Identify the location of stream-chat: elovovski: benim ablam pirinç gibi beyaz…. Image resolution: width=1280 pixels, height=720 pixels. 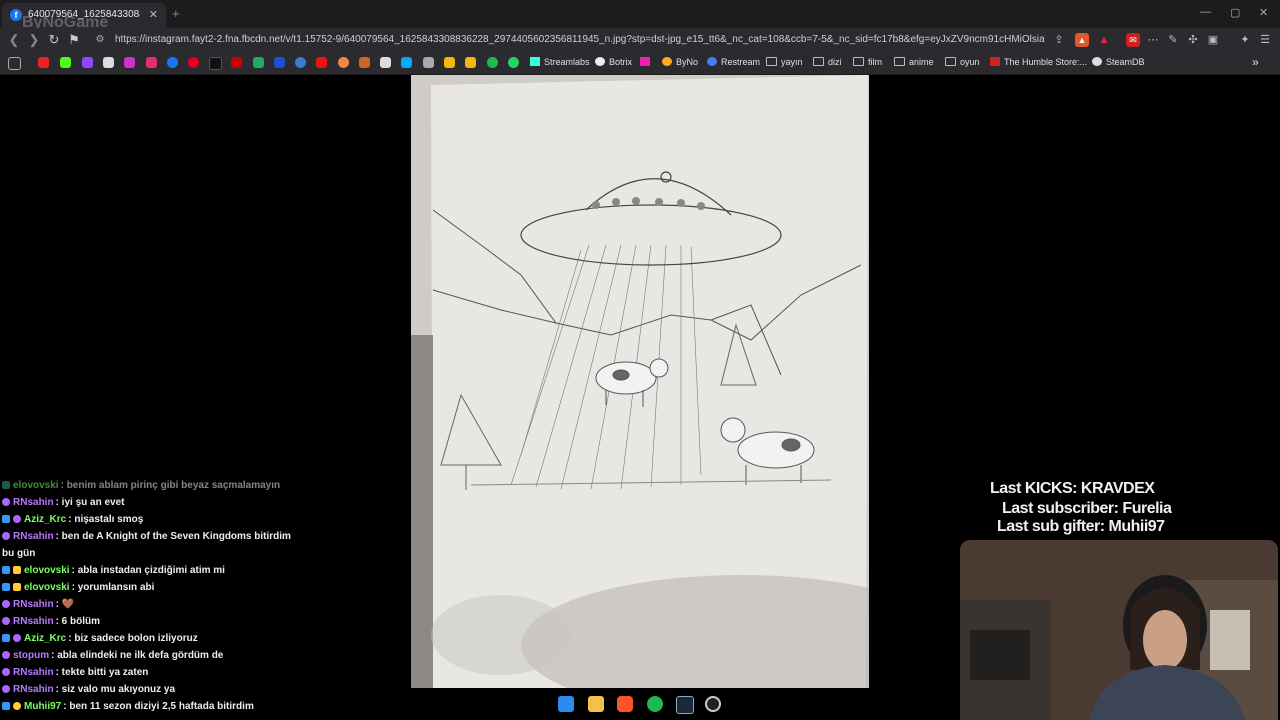
(150, 598).